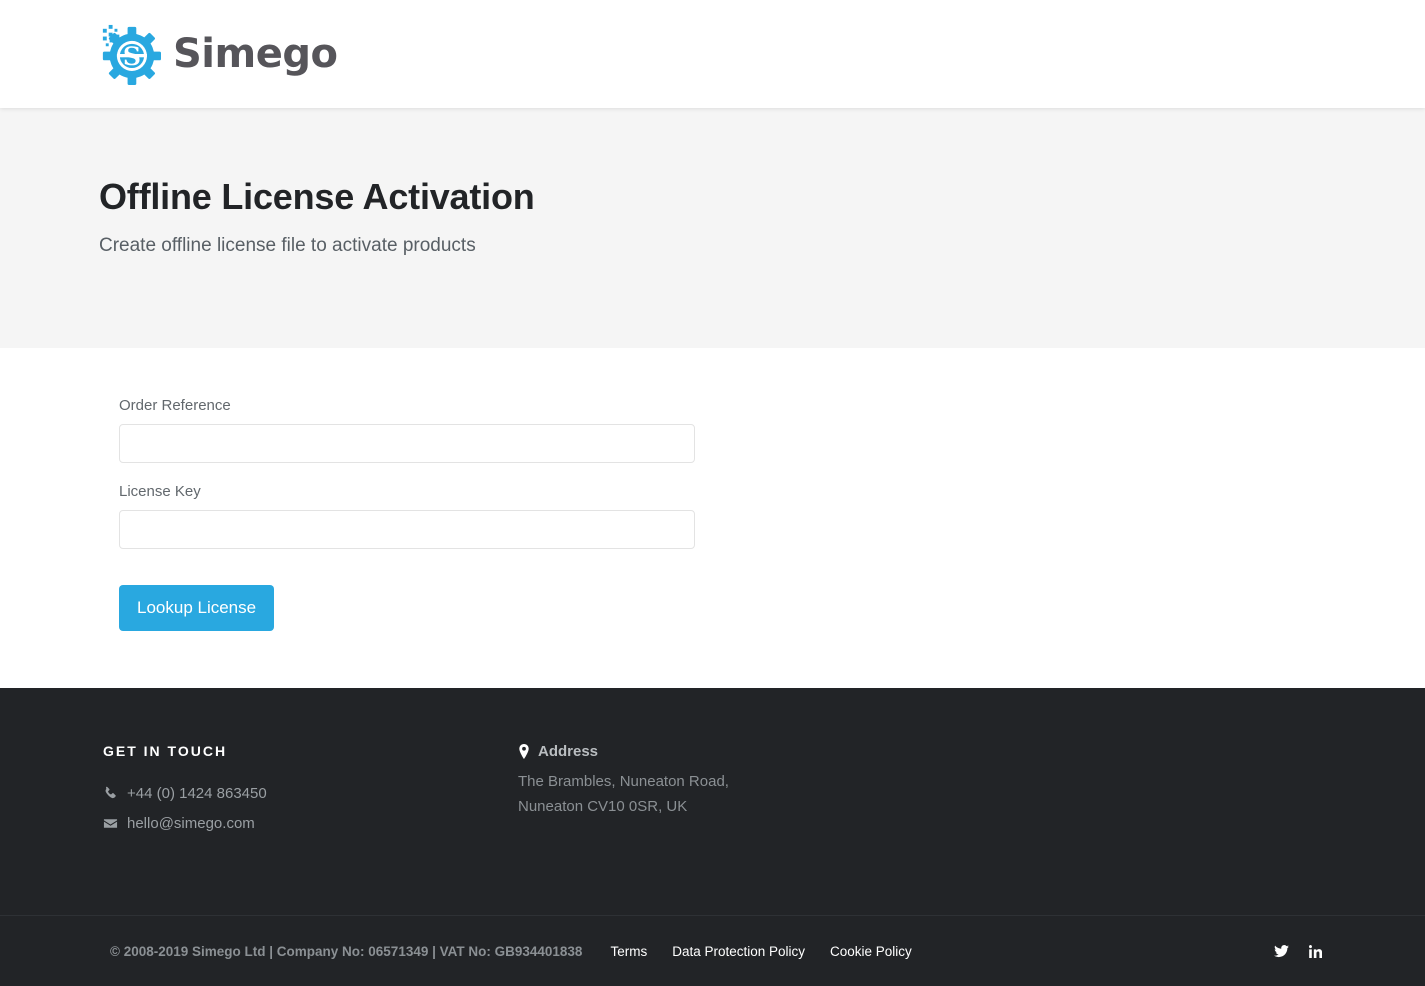 The height and width of the screenshot is (986, 1425). I want to click on linkedin-link, so click(1316, 951).